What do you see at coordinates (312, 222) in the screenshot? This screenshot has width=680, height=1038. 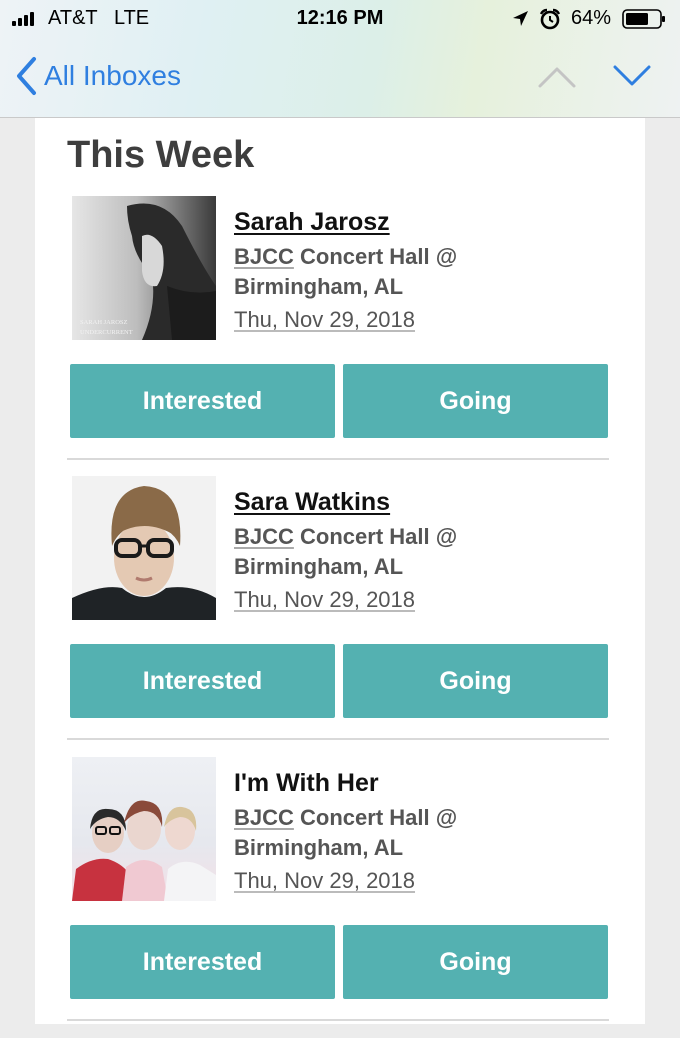 I see `artist-link: Sarah Jarosz` at bounding box center [312, 222].